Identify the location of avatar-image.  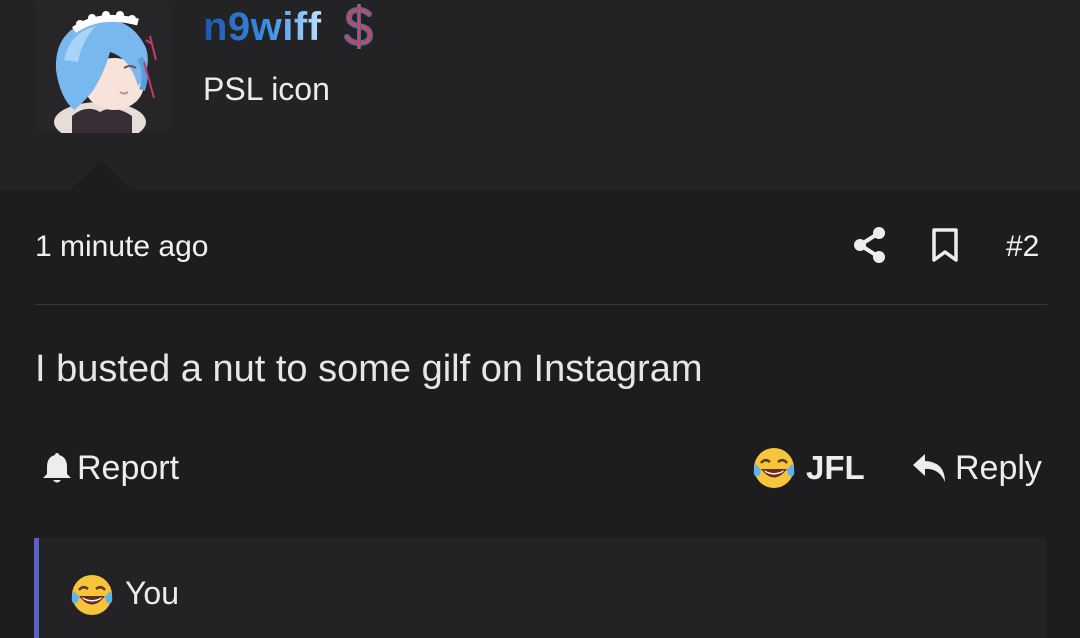
(102, 66).